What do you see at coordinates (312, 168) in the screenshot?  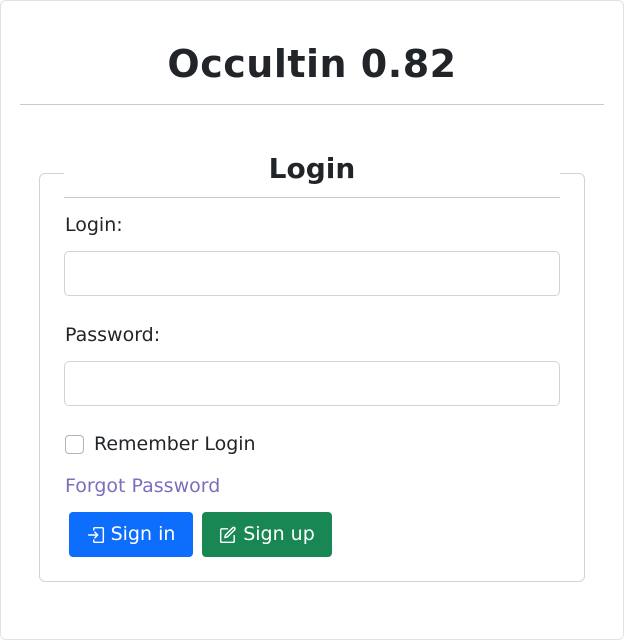 I see `login-legend: Login` at bounding box center [312, 168].